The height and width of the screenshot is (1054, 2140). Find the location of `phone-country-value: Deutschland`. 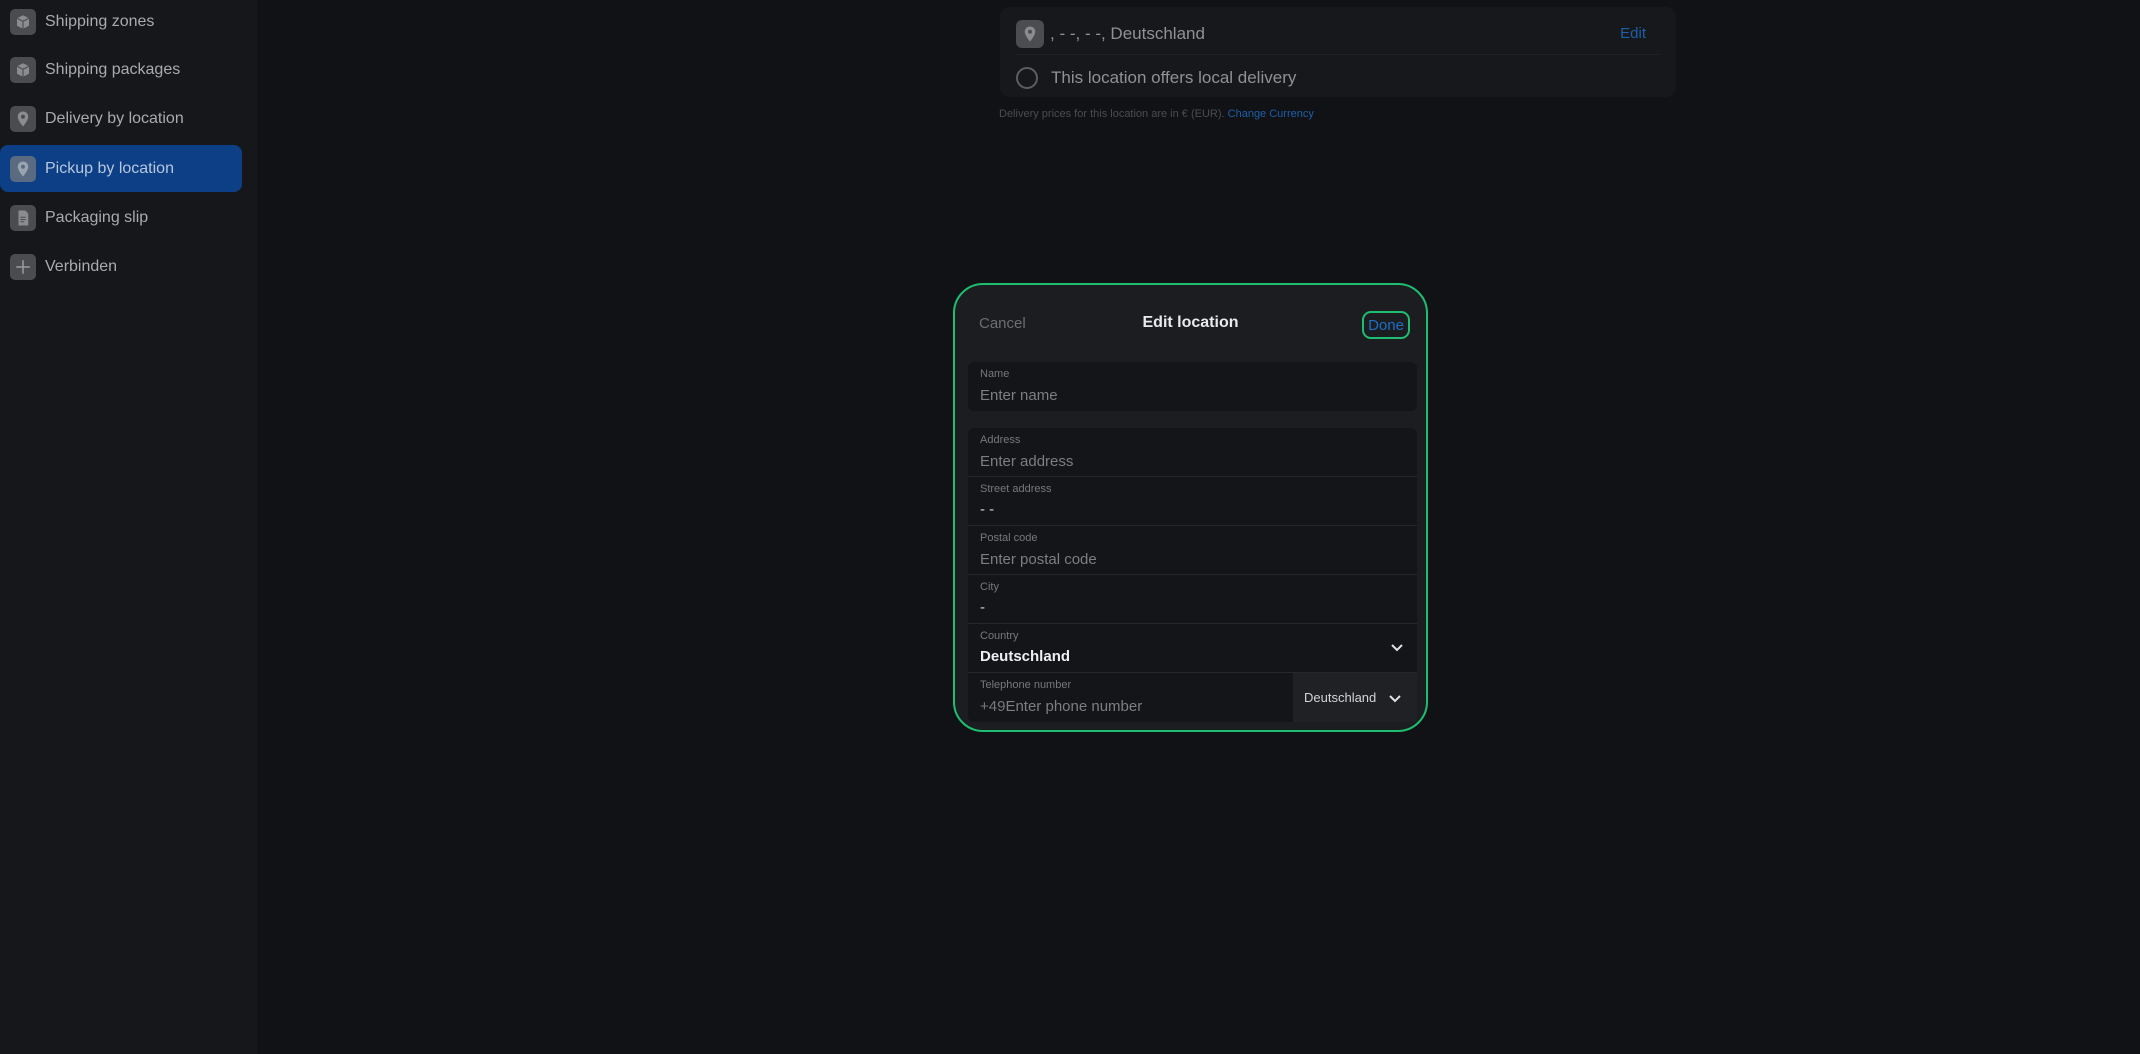

phone-country-value: Deutschland is located at coordinates (1340, 697).